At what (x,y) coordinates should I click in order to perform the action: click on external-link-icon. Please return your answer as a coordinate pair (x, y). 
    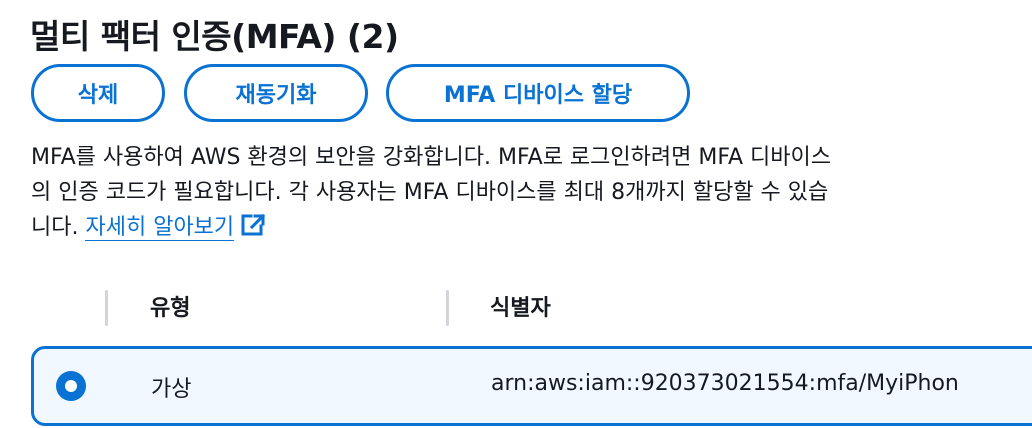
    Looking at the image, I should click on (253, 230).